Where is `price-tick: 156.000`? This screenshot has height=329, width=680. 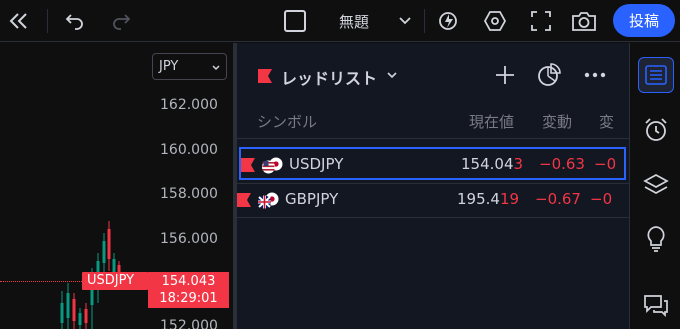 price-tick: 156.000 is located at coordinates (189, 239).